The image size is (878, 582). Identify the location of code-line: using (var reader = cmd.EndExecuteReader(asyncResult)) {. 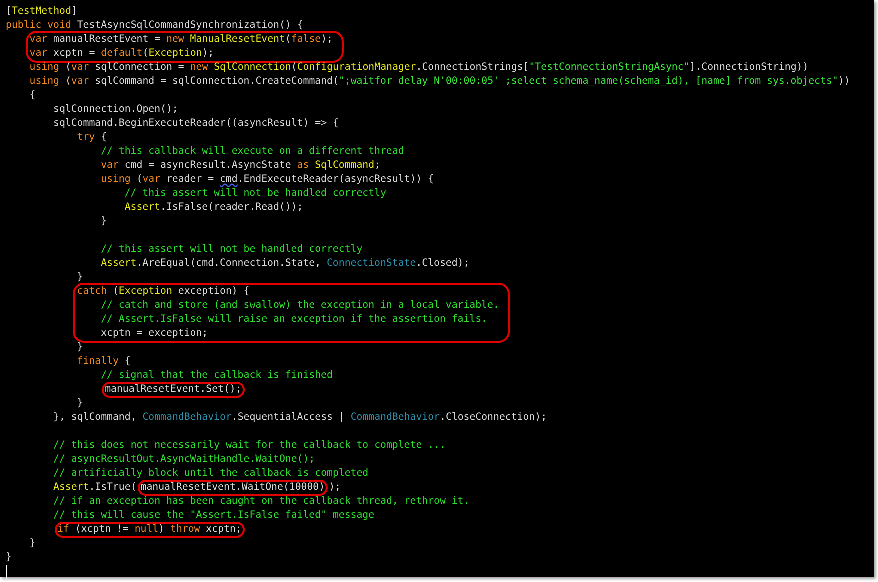
(267, 180).